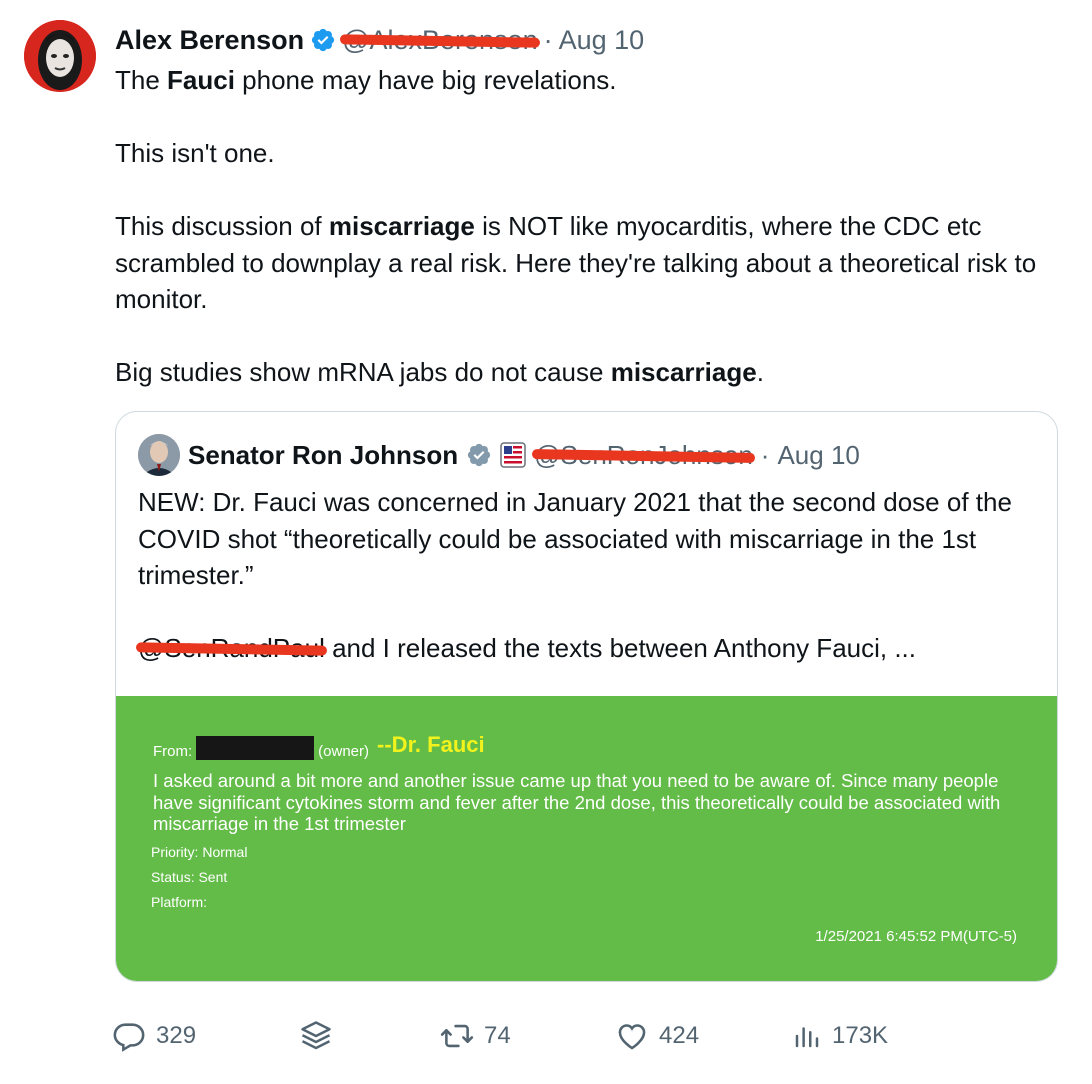  Describe the element at coordinates (679, 1035) in the screenshot. I see `like-count: 424` at that location.